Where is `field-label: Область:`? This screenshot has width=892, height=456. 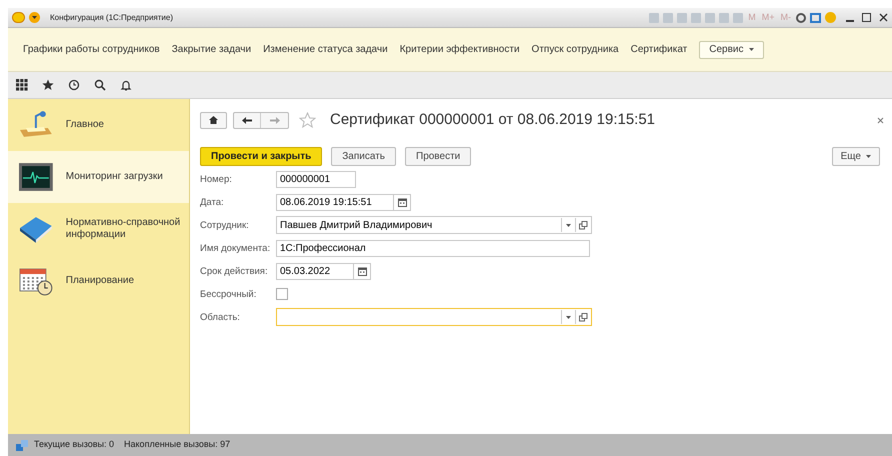 field-label: Область: is located at coordinates (220, 317).